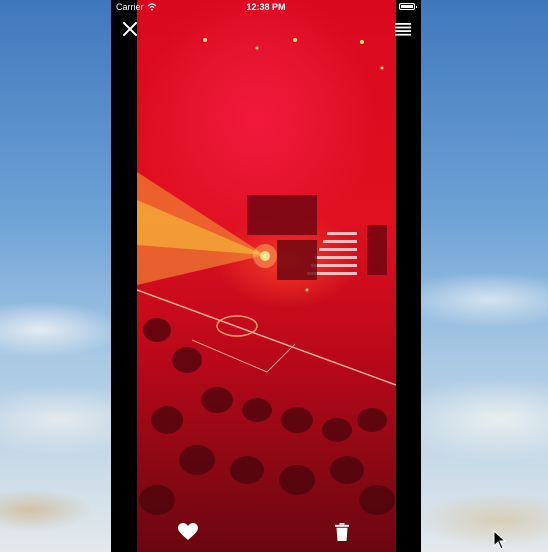  I want to click on close-icon, so click(130, 29).